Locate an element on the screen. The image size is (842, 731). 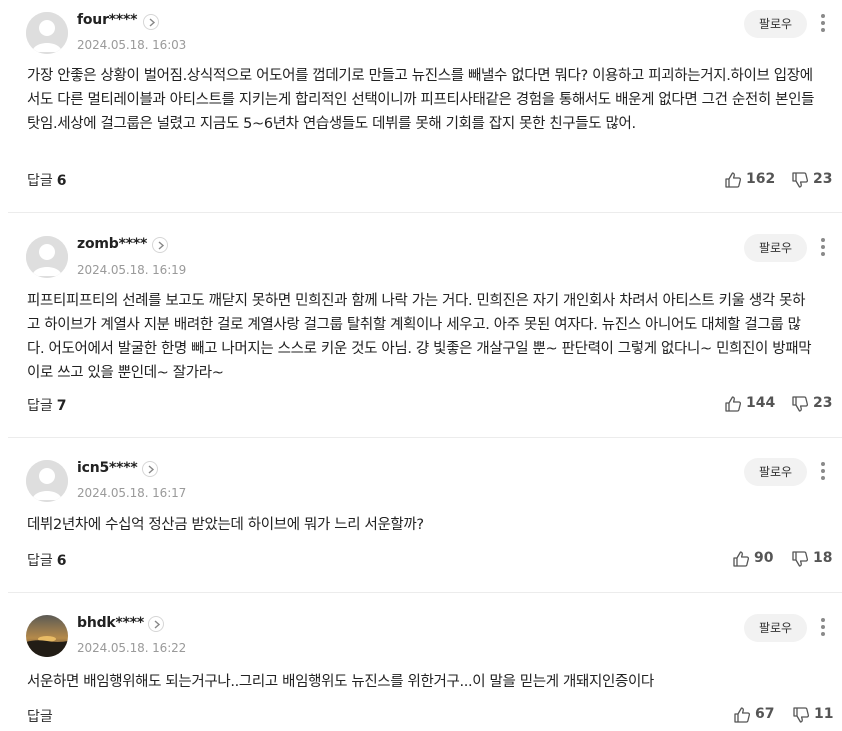
like-count: 90 is located at coordinates (764, 558).